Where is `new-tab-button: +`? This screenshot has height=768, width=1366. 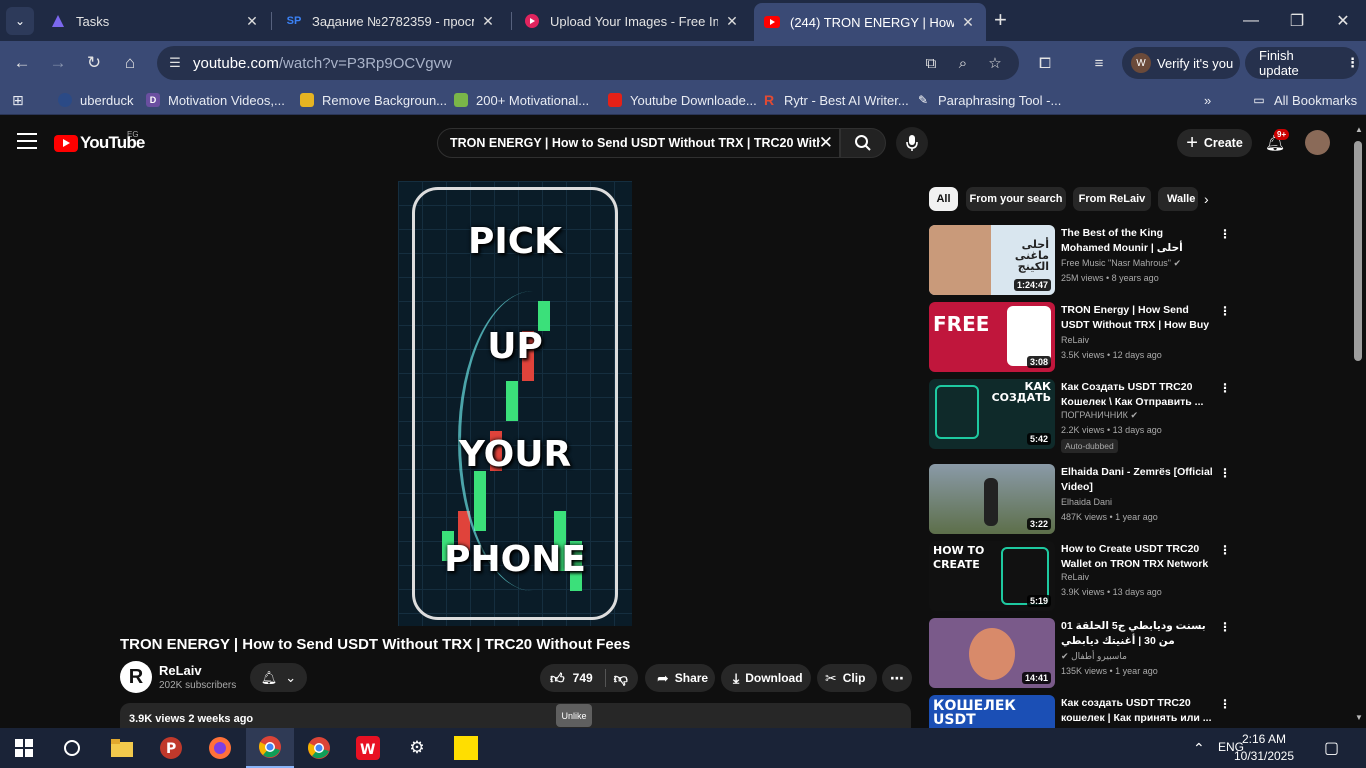 new-tab-button: + is located at coordinates (1000, 20).